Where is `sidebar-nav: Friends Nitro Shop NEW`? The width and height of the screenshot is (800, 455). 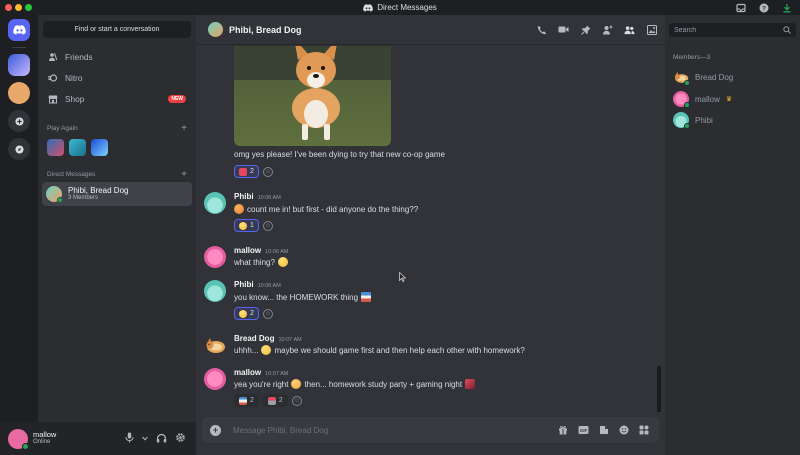
sidebar-nav: Friends Nitro Shop NEW is located at coordinates (117, 78).